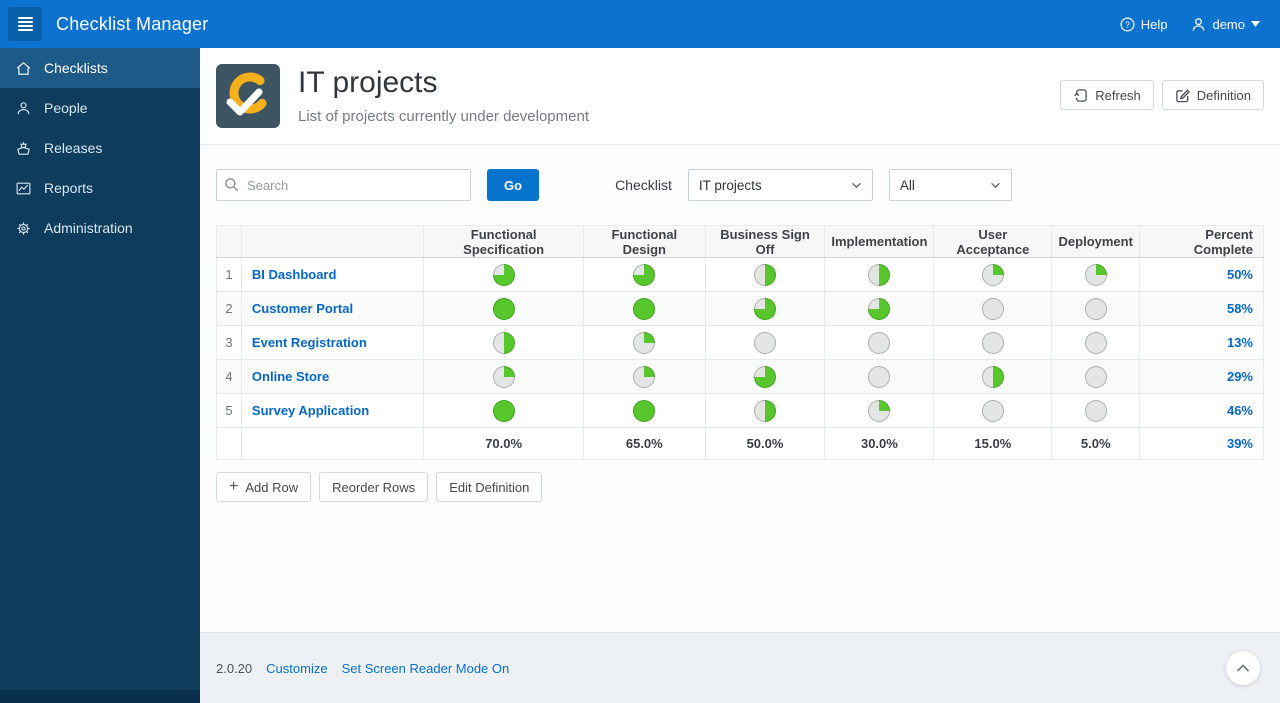  What do you see at coordinates (332, 274) in the screenshot?
I see `project-link-bi-dashboard: BI Dashboard` at bounding box center [332, 274].